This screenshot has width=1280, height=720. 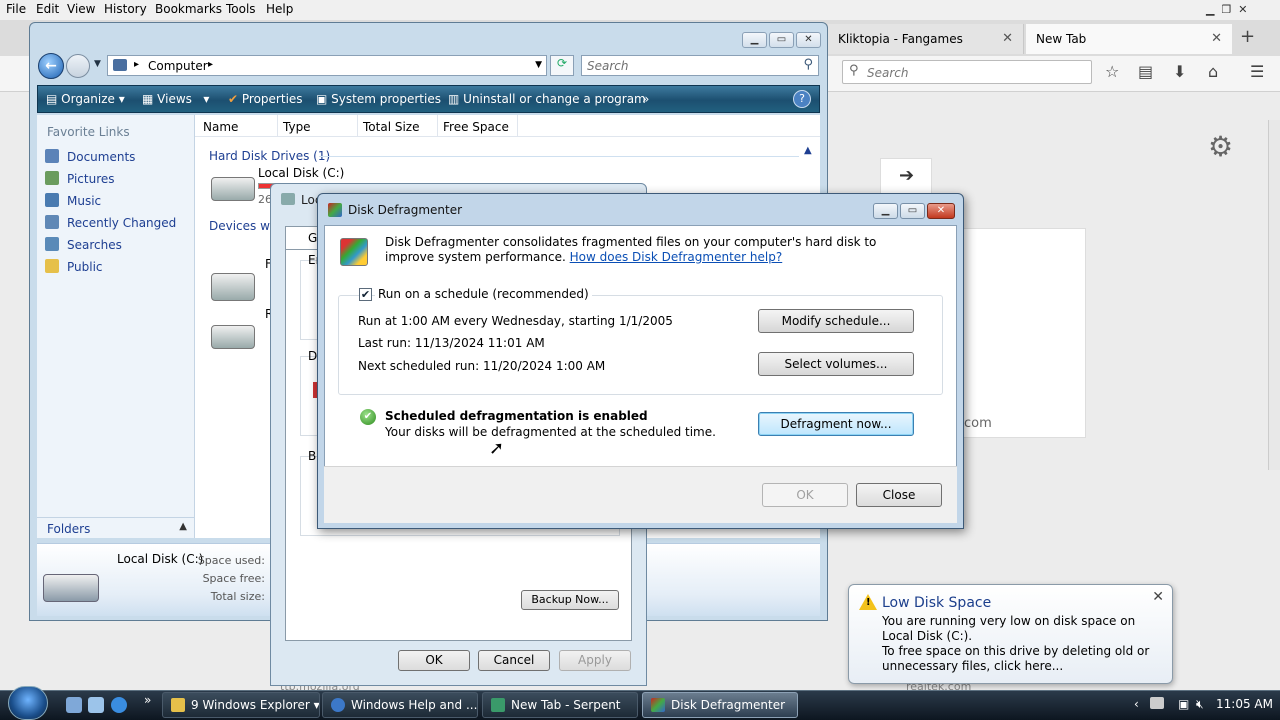 I want to click on bookmark-star-icon: ☆, so click(x=1112, y=71).